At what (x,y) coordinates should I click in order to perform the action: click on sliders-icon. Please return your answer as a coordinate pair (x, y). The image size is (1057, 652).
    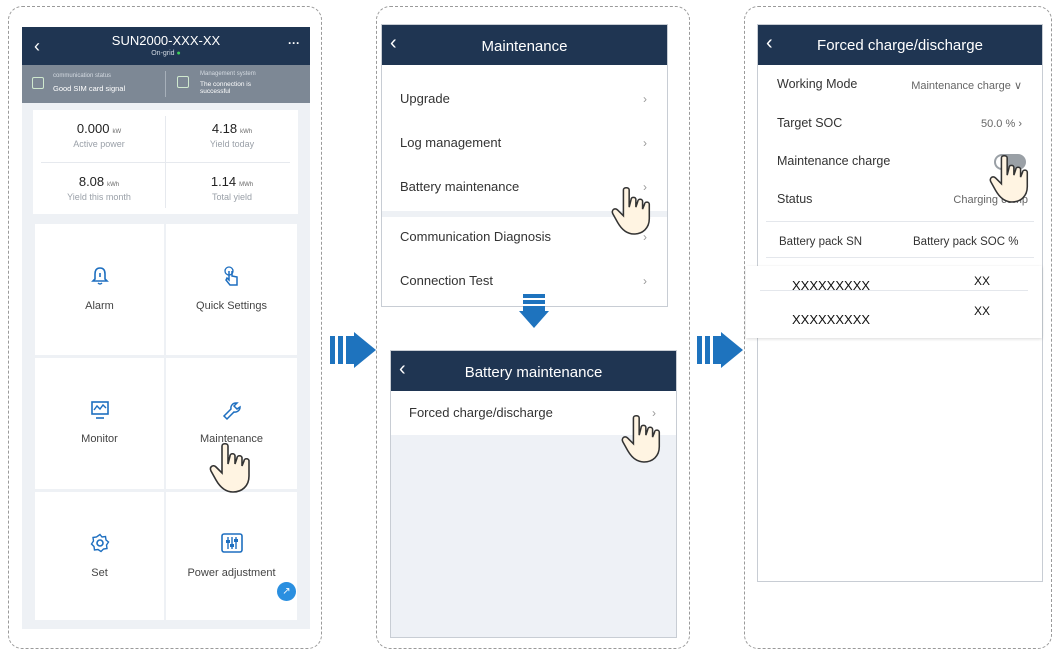
    Looking at the image, I should click on (232, 543).